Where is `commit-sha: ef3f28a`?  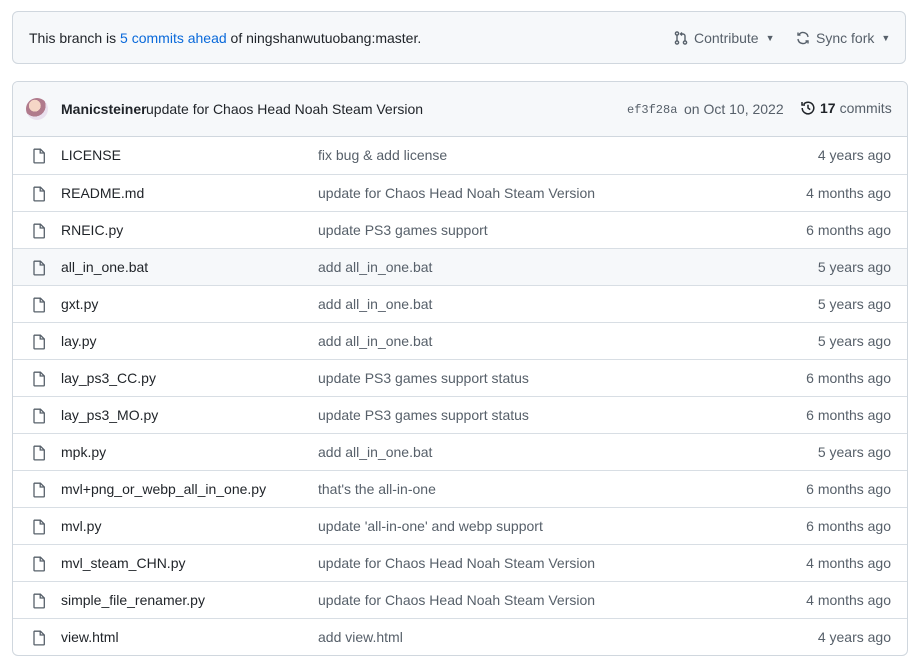
commit-sha: ef3f28a is located at coordinates (652, 110).